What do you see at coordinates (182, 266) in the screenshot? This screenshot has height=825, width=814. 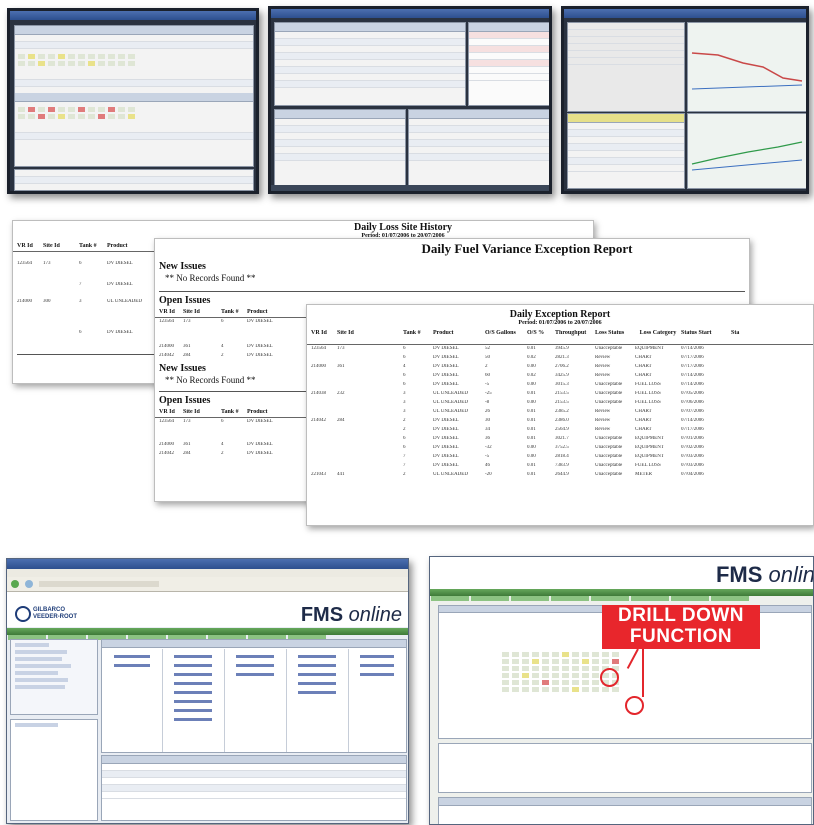 I see `section-new-issues: New Issues` at bounding box center [182, 266].